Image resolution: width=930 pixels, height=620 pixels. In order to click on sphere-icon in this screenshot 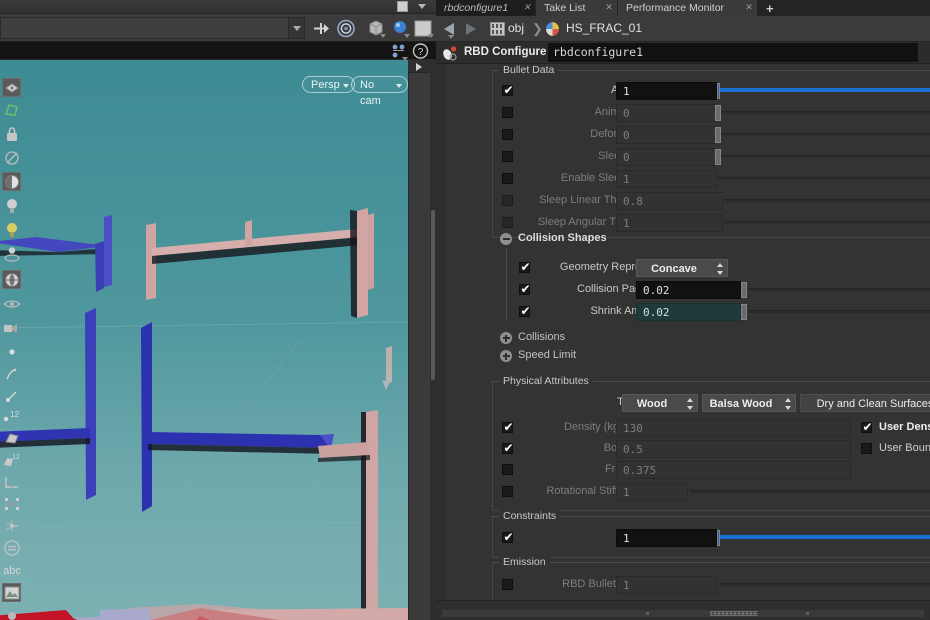, I will do `click(400, 28)`.